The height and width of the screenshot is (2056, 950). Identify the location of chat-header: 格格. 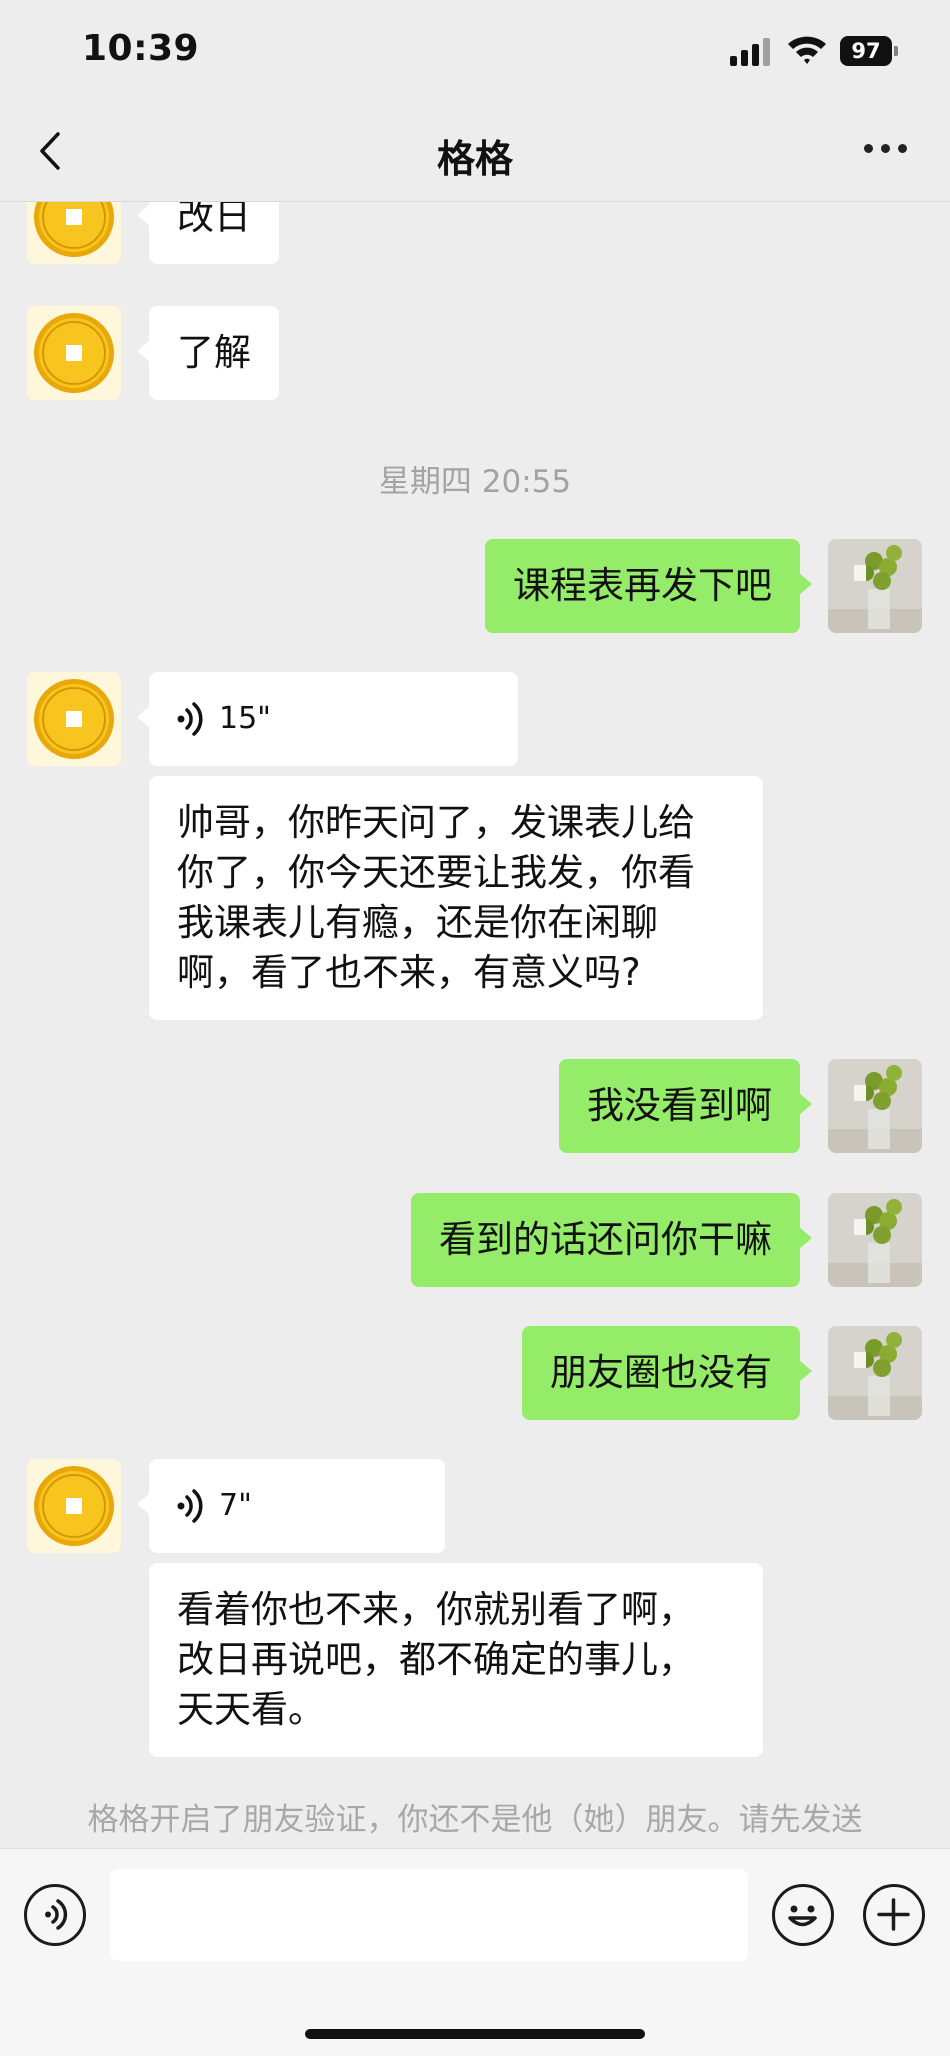
(475, 151).